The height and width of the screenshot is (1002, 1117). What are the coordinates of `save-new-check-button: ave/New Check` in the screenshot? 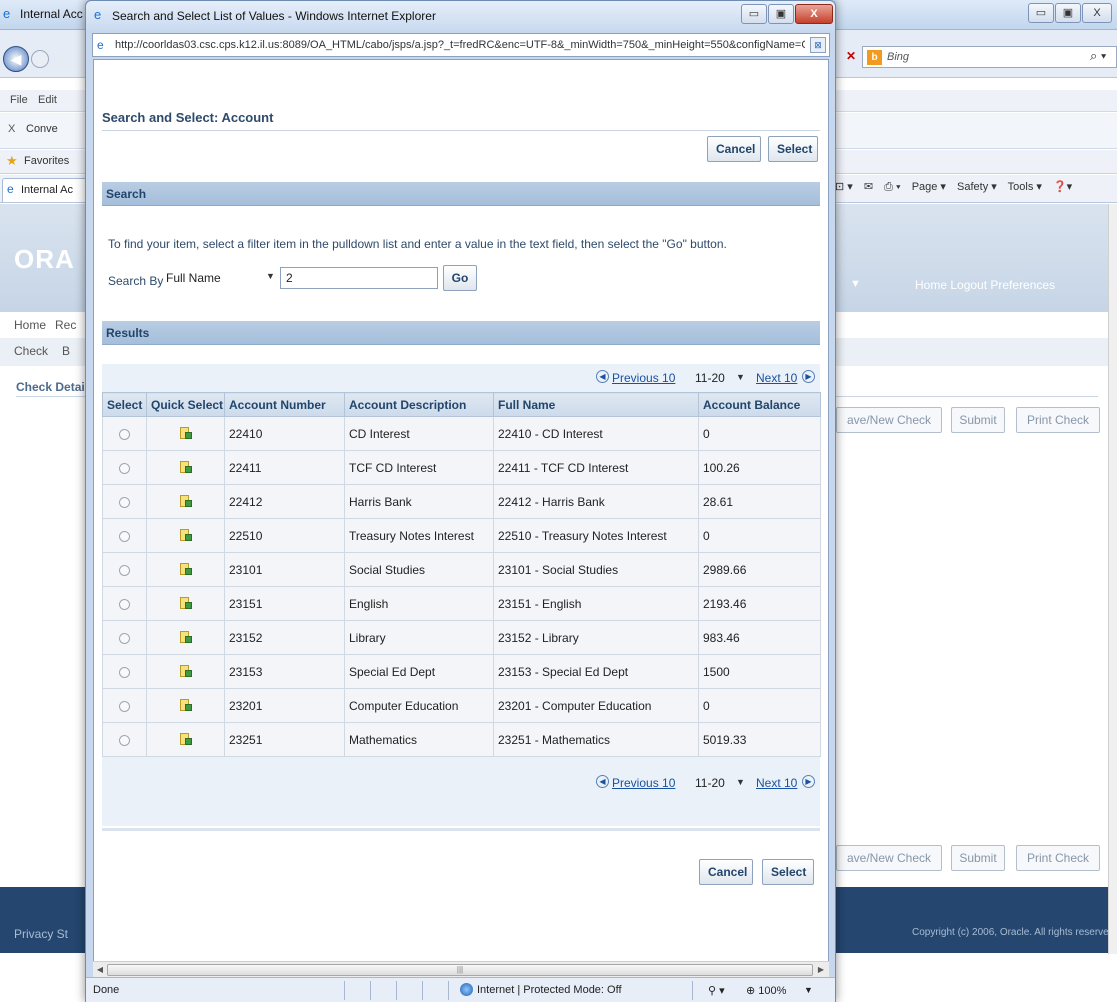 It's located at (889, 420).